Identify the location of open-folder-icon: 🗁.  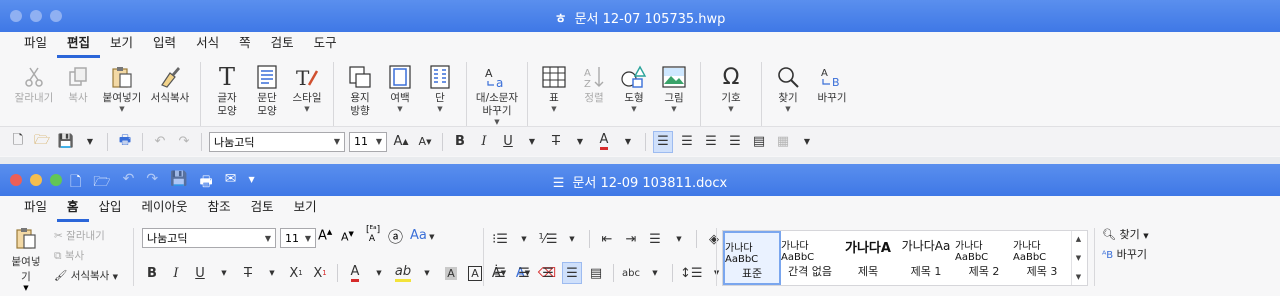
(42, 142).